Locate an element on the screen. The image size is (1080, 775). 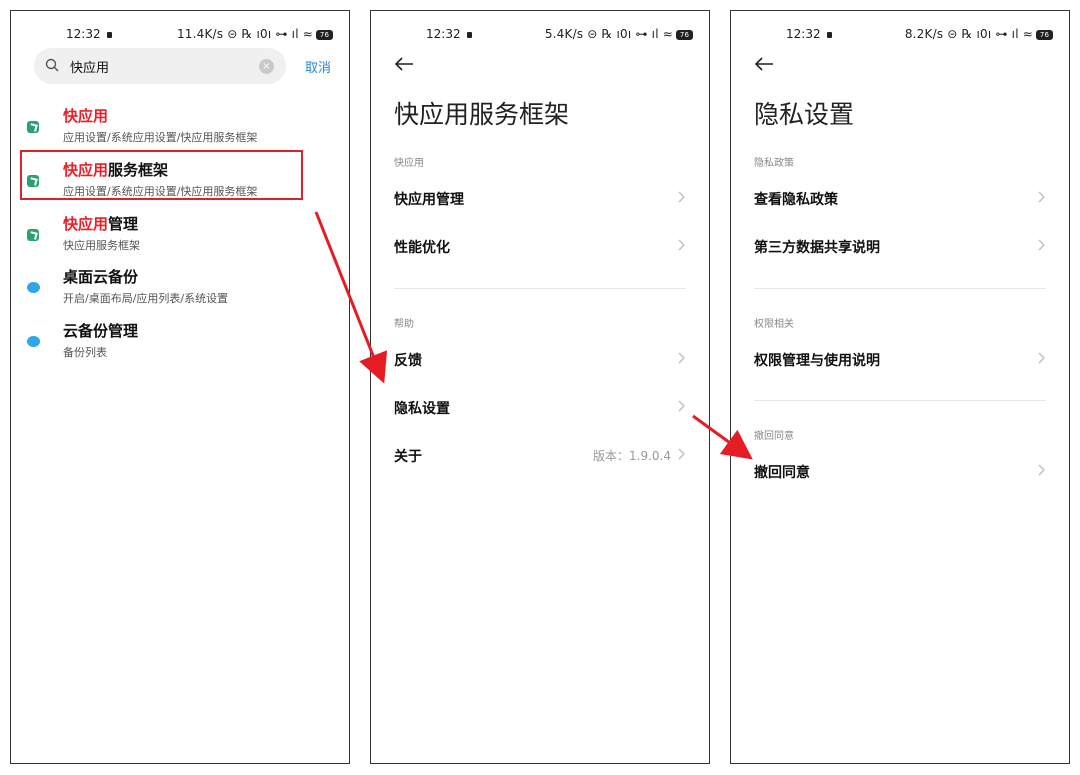
page-title: 隐私设置 is located at coordinates (804, 114).